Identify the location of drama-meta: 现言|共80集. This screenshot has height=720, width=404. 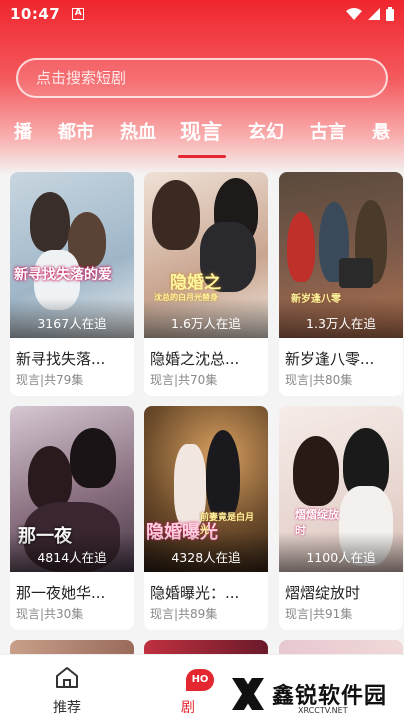
(319, 380).